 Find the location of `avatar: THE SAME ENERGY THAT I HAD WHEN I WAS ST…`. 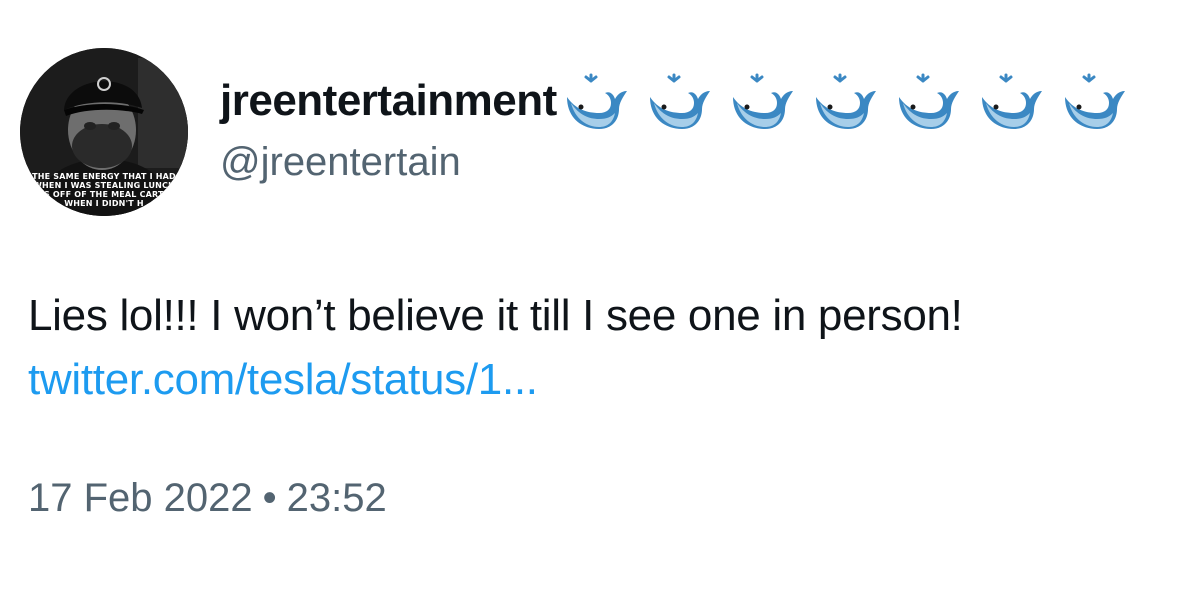

avatar: THE SAME ENERGY THAT I HAD WHEN I WAS ST… is located at coordinates (104, 132).